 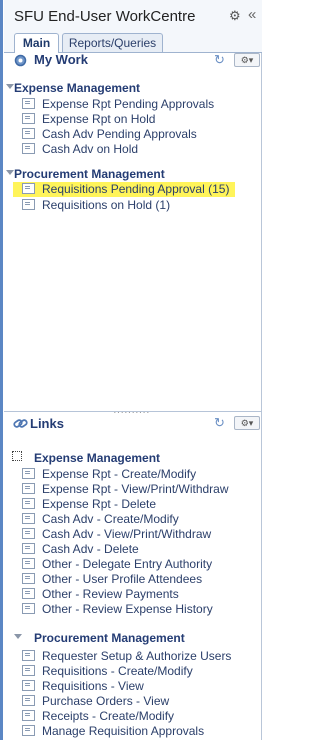 What do you see at coordinates (133, 411) in the screenshot?
I see `divider` at bounding box center [133, 411].